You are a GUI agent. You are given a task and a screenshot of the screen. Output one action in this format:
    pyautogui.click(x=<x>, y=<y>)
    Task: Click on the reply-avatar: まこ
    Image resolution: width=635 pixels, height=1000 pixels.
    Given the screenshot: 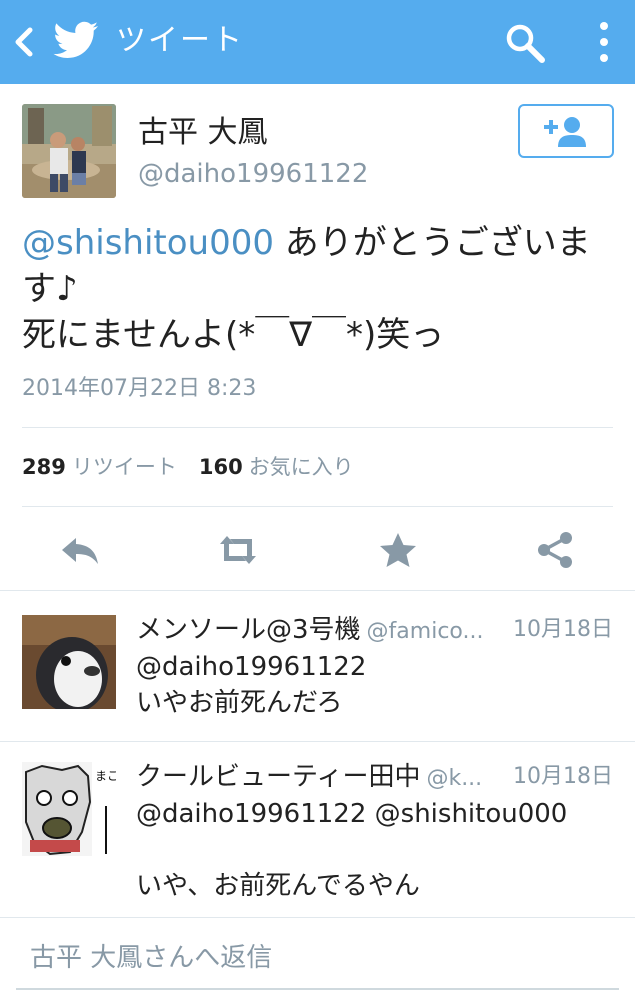 What is the action you would take?
    pyautogui.click(x=69, y=809)
    